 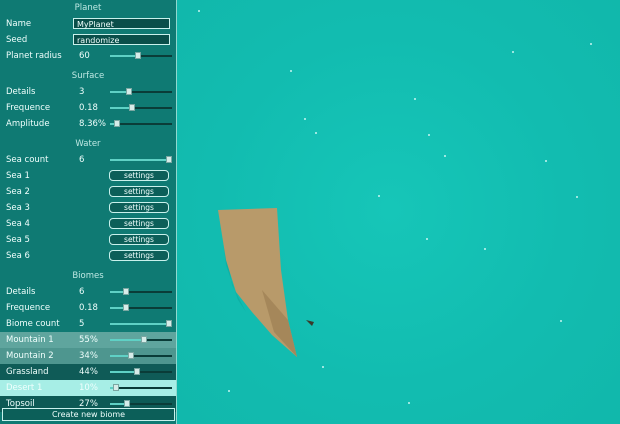 I want to click on biome-frequence-row: Frequence 0.18, so click(x=88, y=308).